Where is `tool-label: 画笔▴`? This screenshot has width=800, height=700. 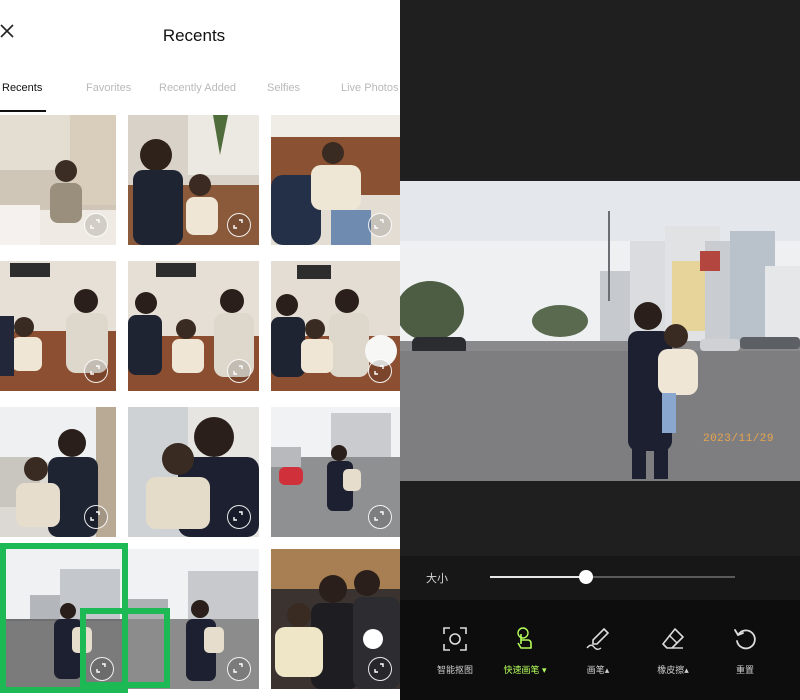
tool-label: 画笔▴ is located at coordinates (598, 670).